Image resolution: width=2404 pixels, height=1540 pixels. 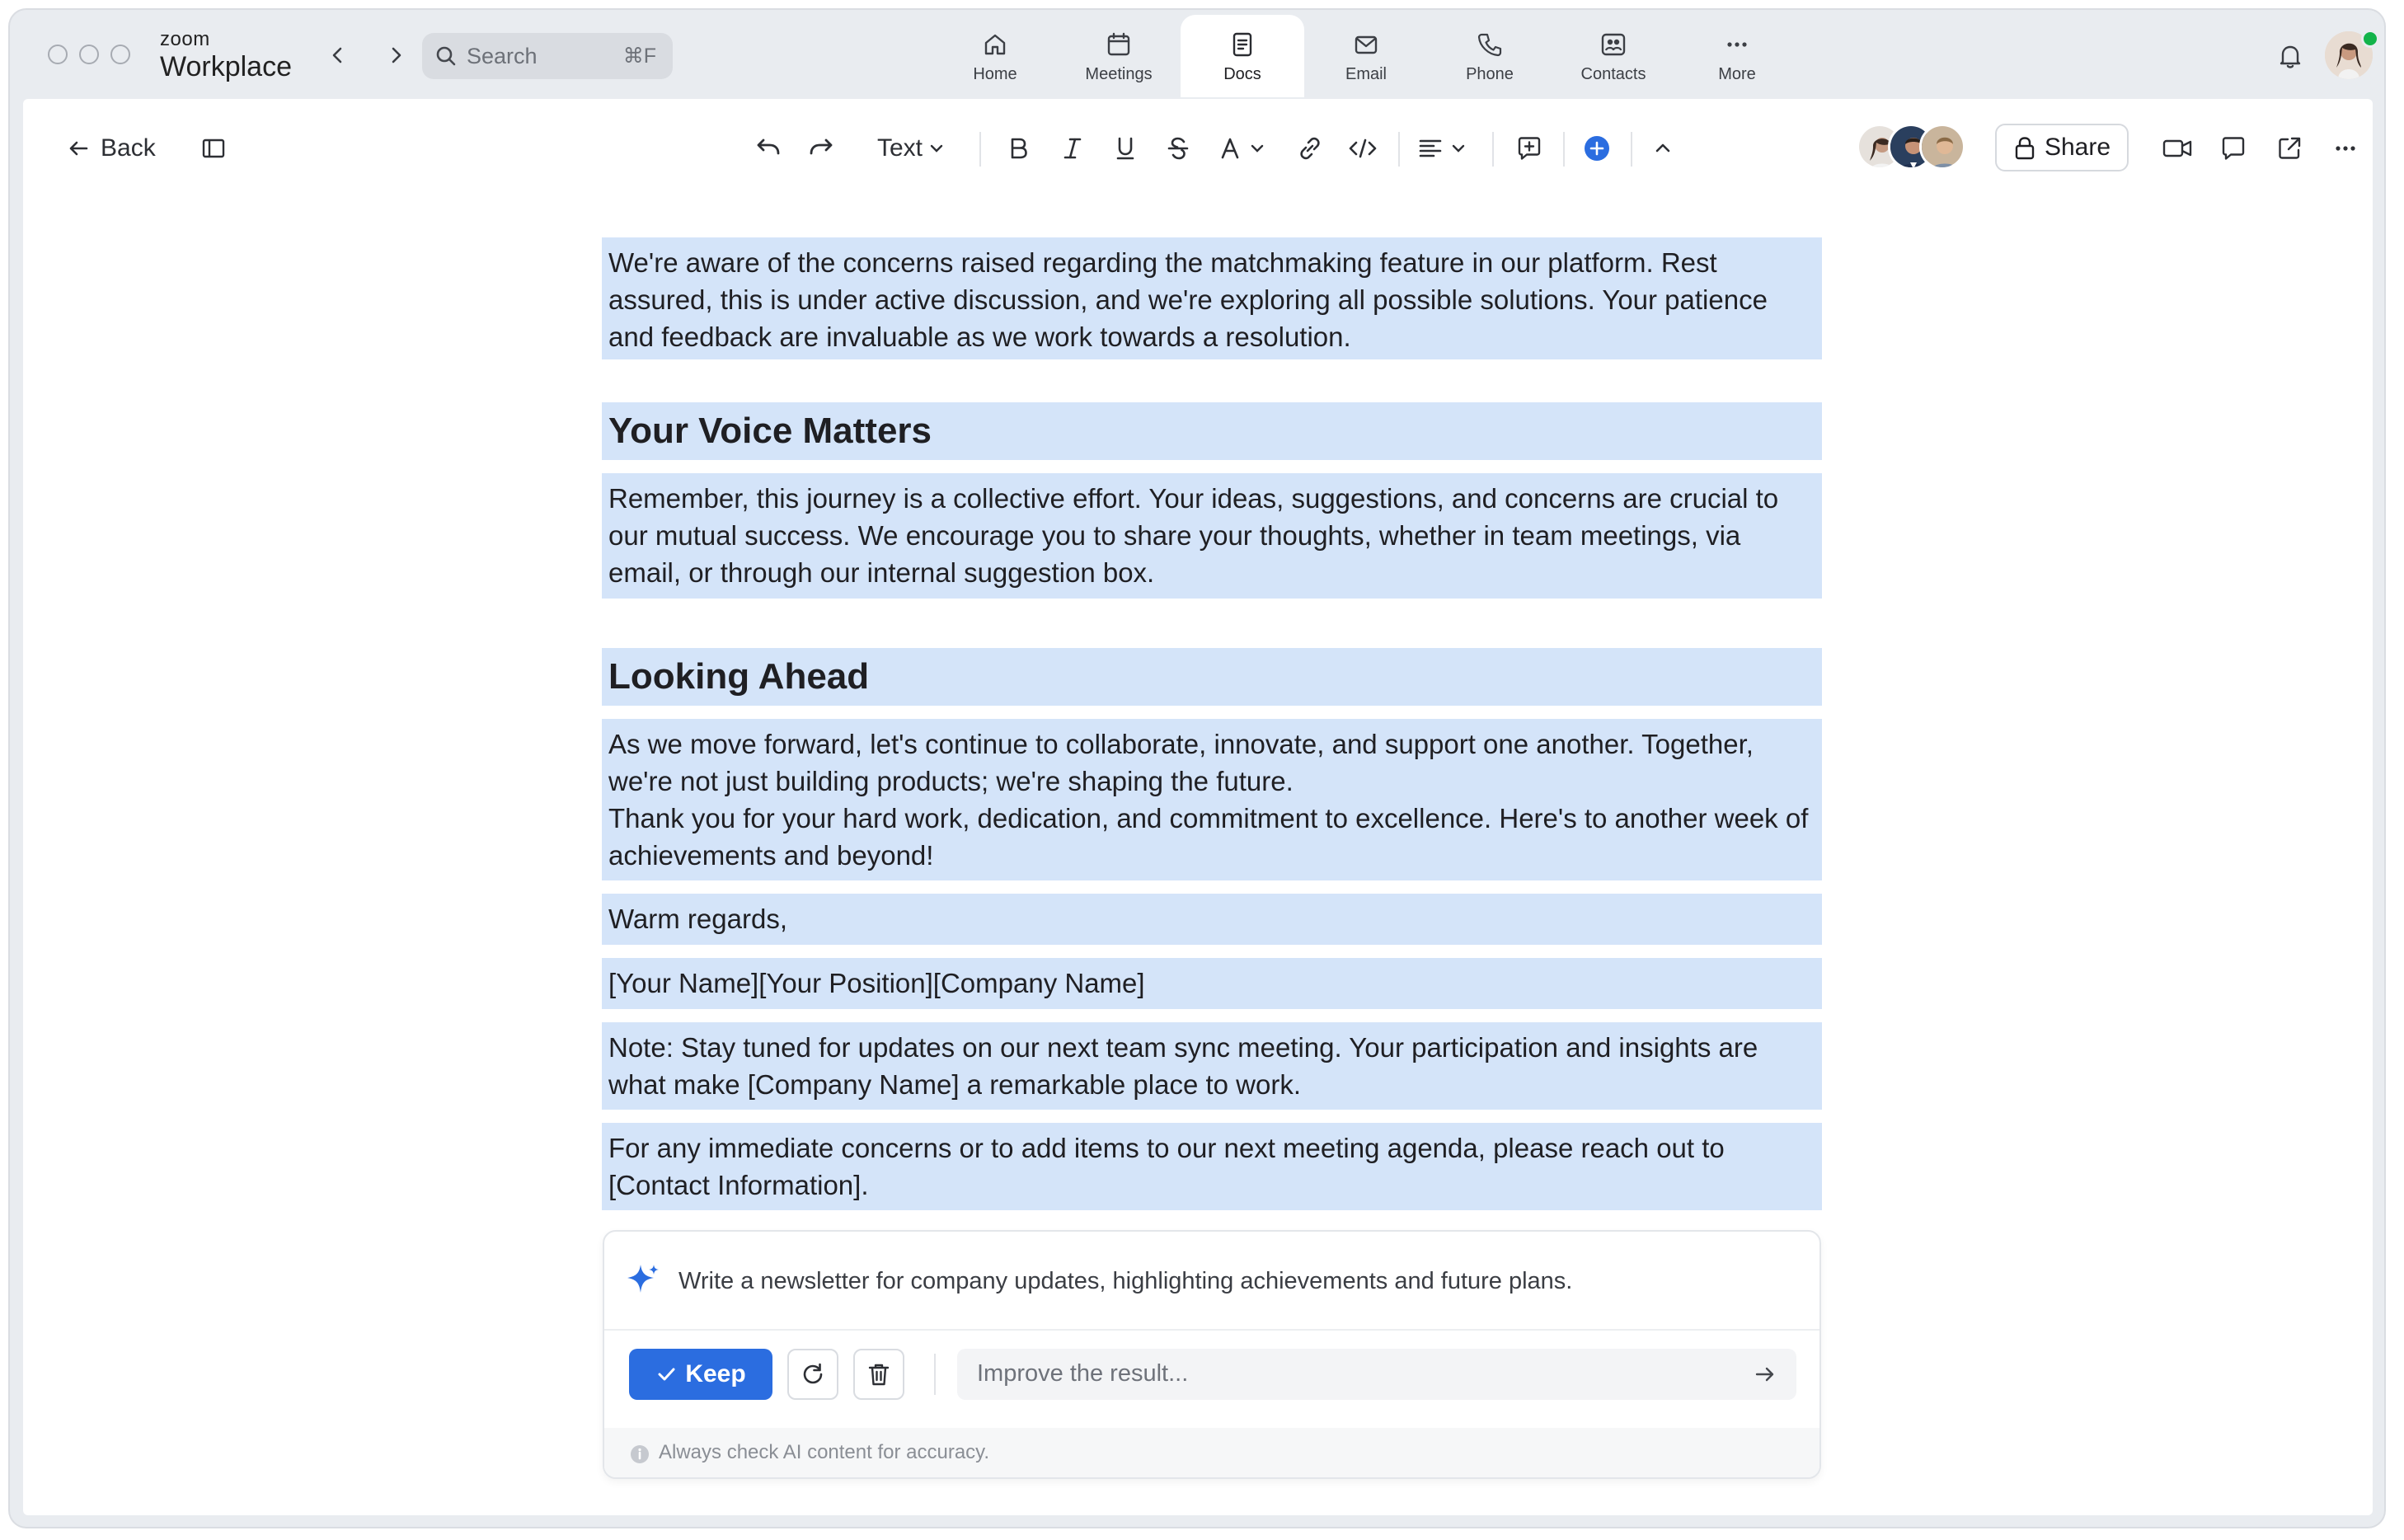 I want to click on open-external-button, so click(x=2289, y=148).